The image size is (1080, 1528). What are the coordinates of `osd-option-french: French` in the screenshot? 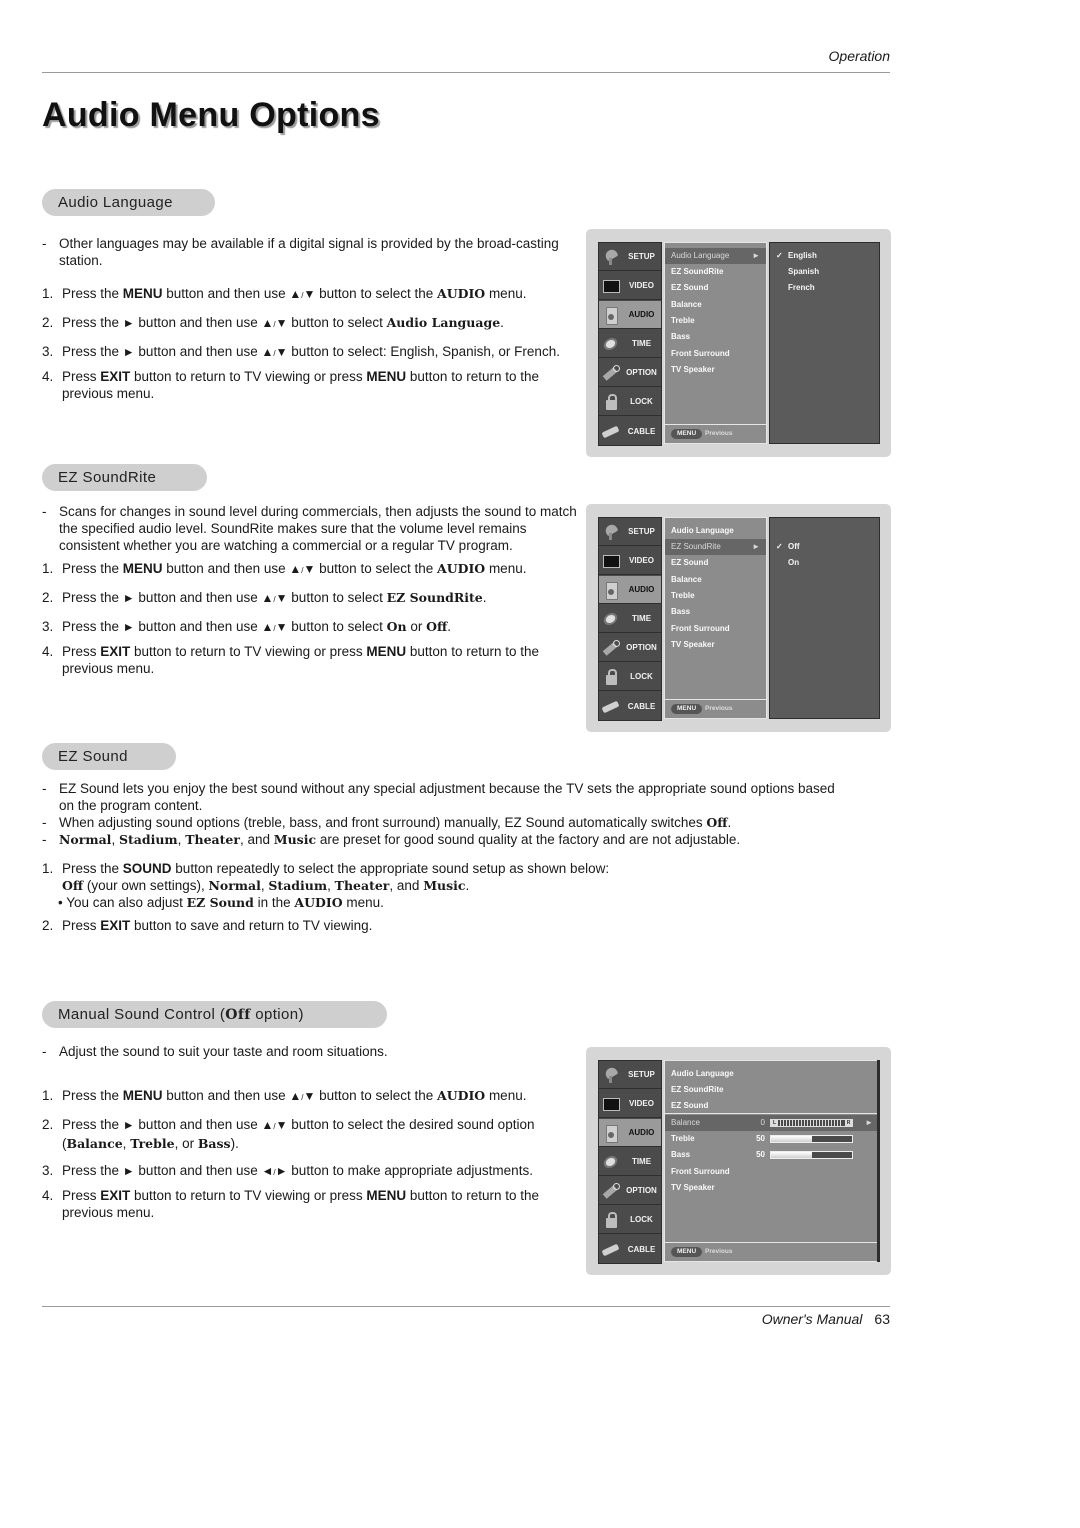 It's located at (801, 287).